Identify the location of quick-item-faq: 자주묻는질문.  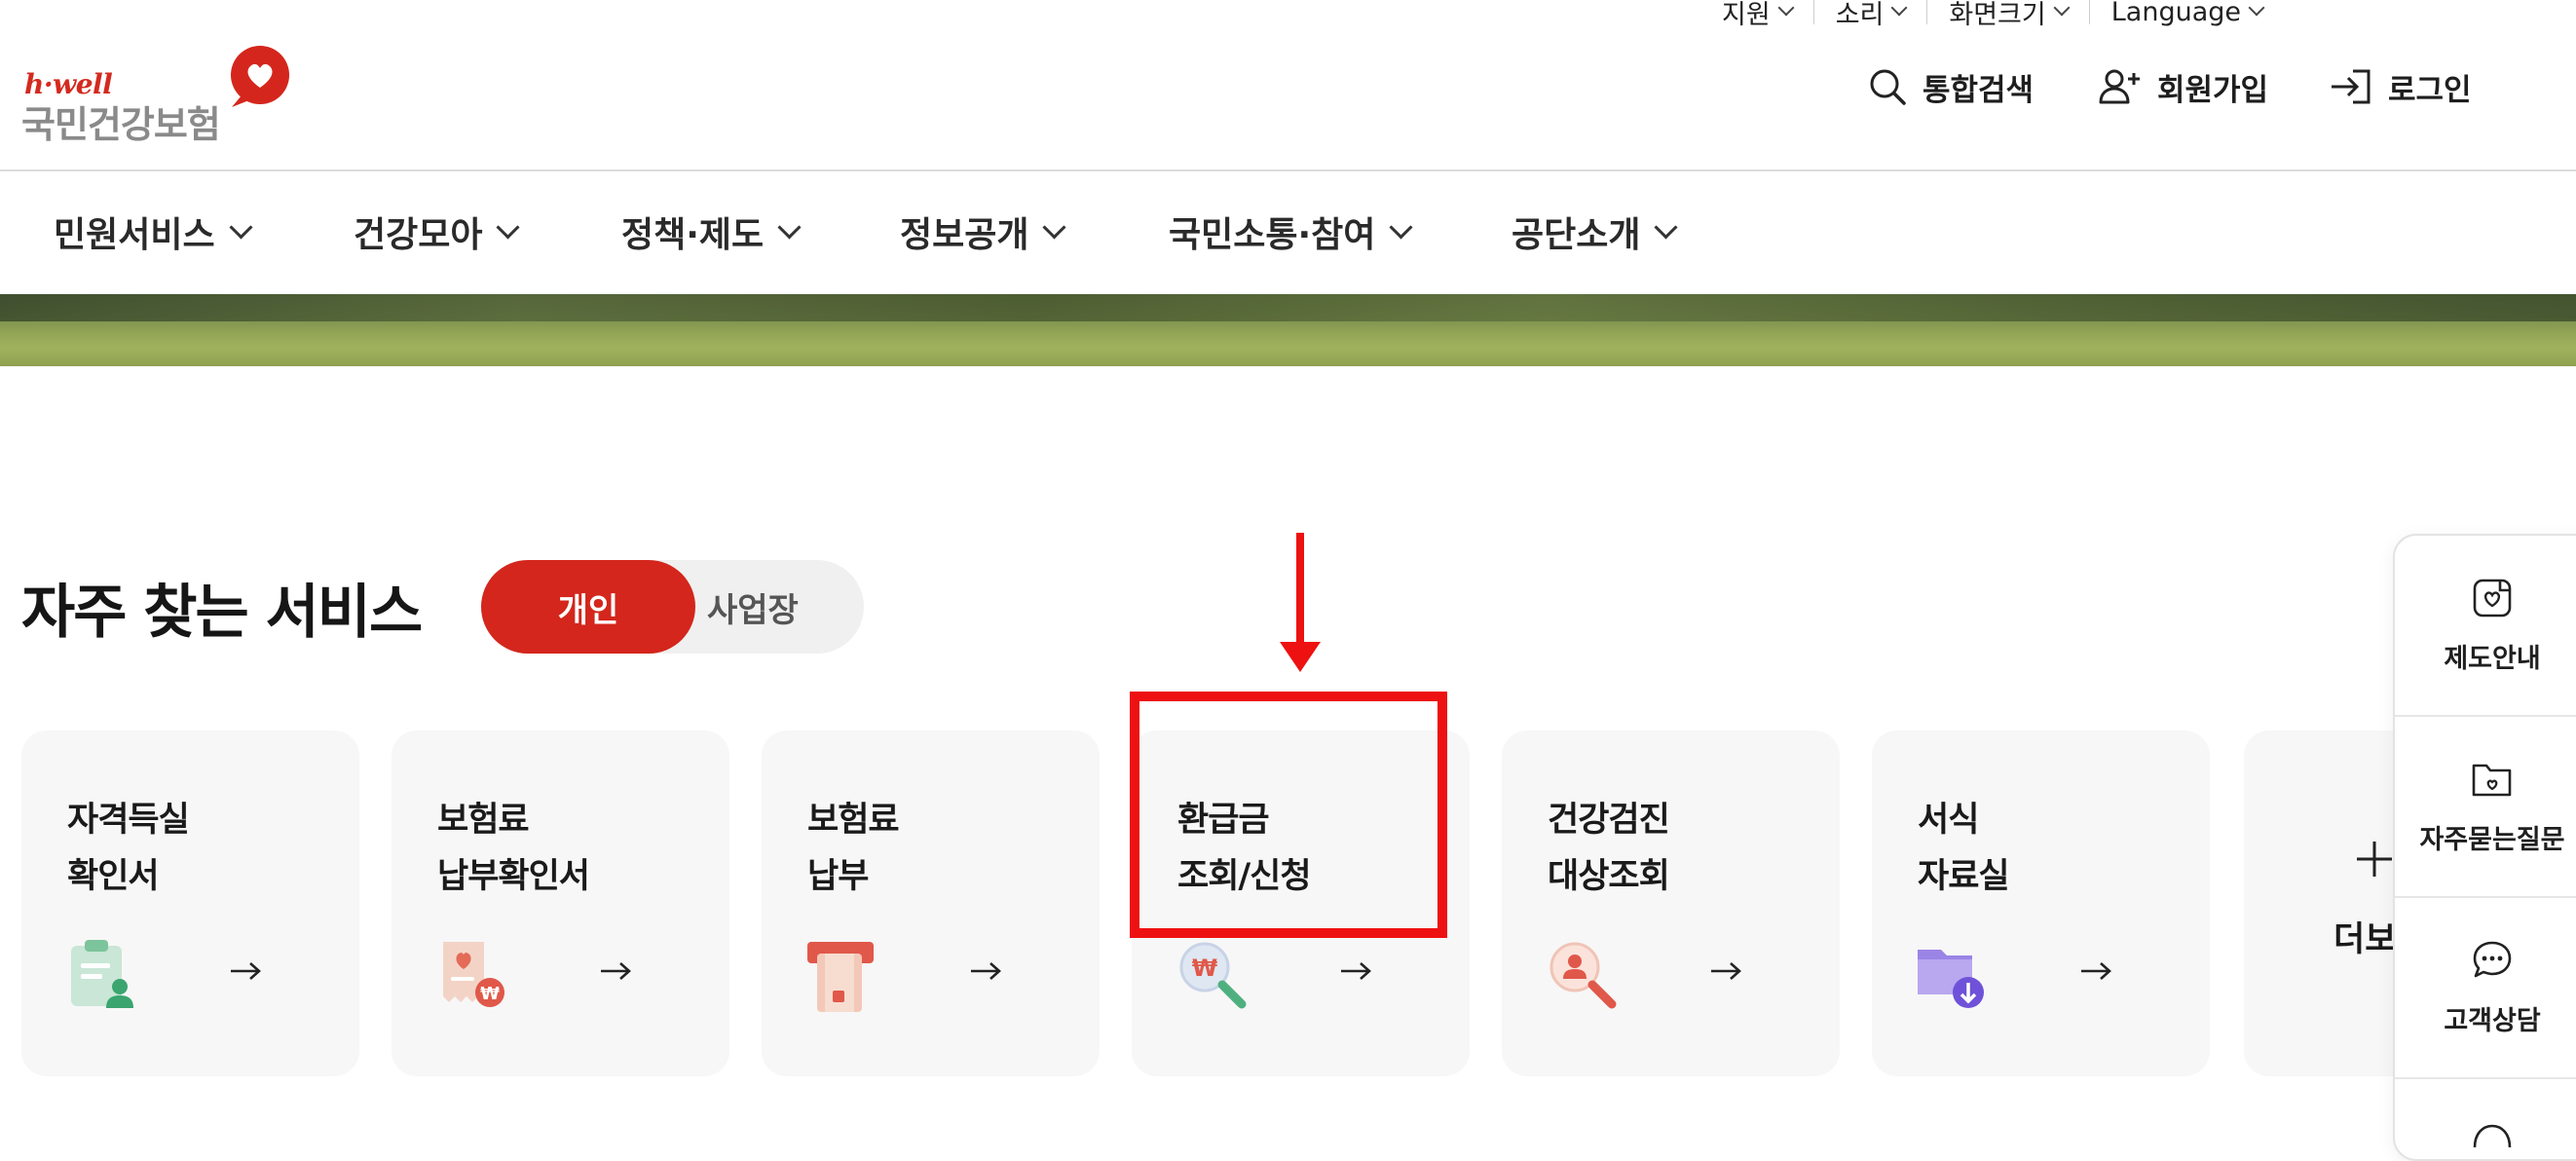
(2485, 807).